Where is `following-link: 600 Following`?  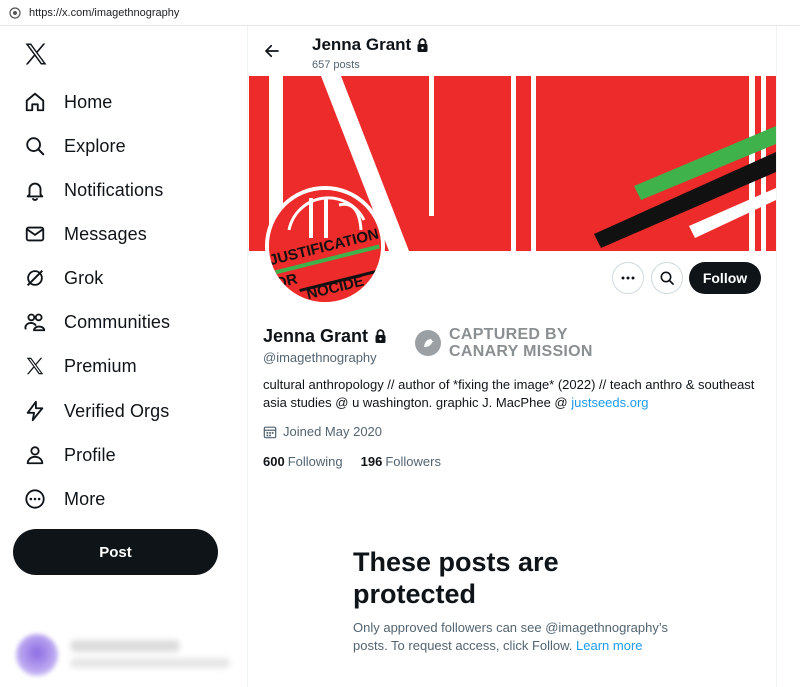
following-link: 600 Following is located at coordinates (303, 461).